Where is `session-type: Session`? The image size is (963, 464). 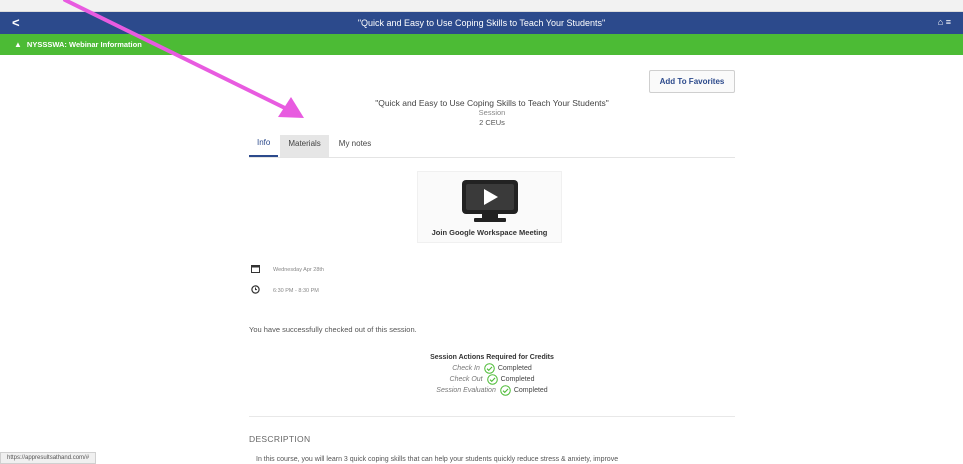
session-type: Session is located at coordinates (492, 112).